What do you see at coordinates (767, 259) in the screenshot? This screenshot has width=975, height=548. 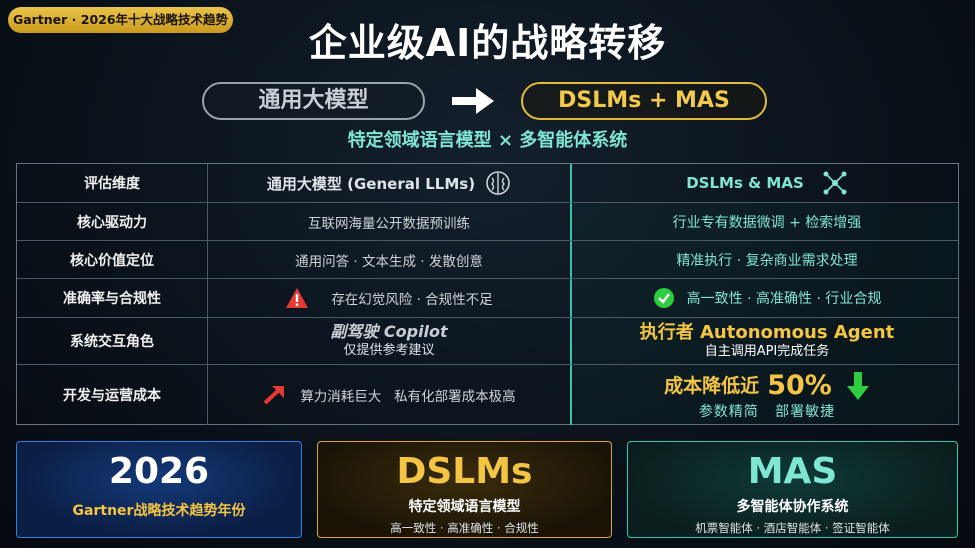 I see `row-dslms-mas-value: 精准执行 · 复杂商业需求处理` at bounding box center [767, 259].